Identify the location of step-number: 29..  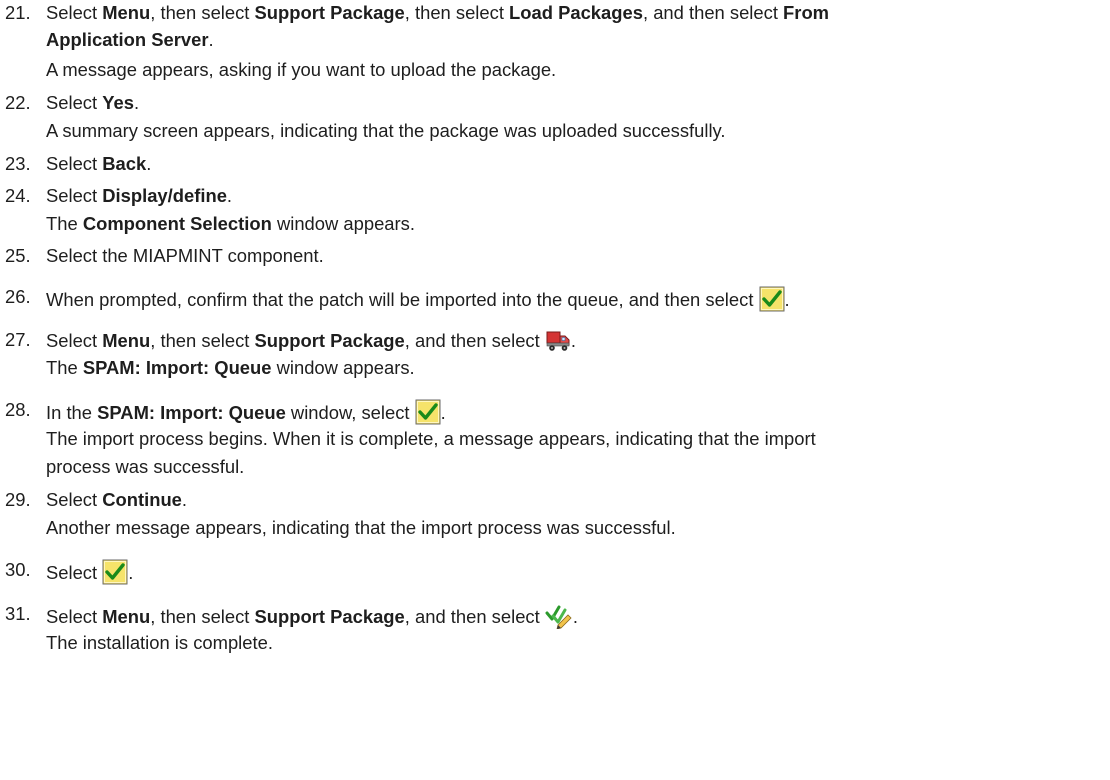
(18, 499).